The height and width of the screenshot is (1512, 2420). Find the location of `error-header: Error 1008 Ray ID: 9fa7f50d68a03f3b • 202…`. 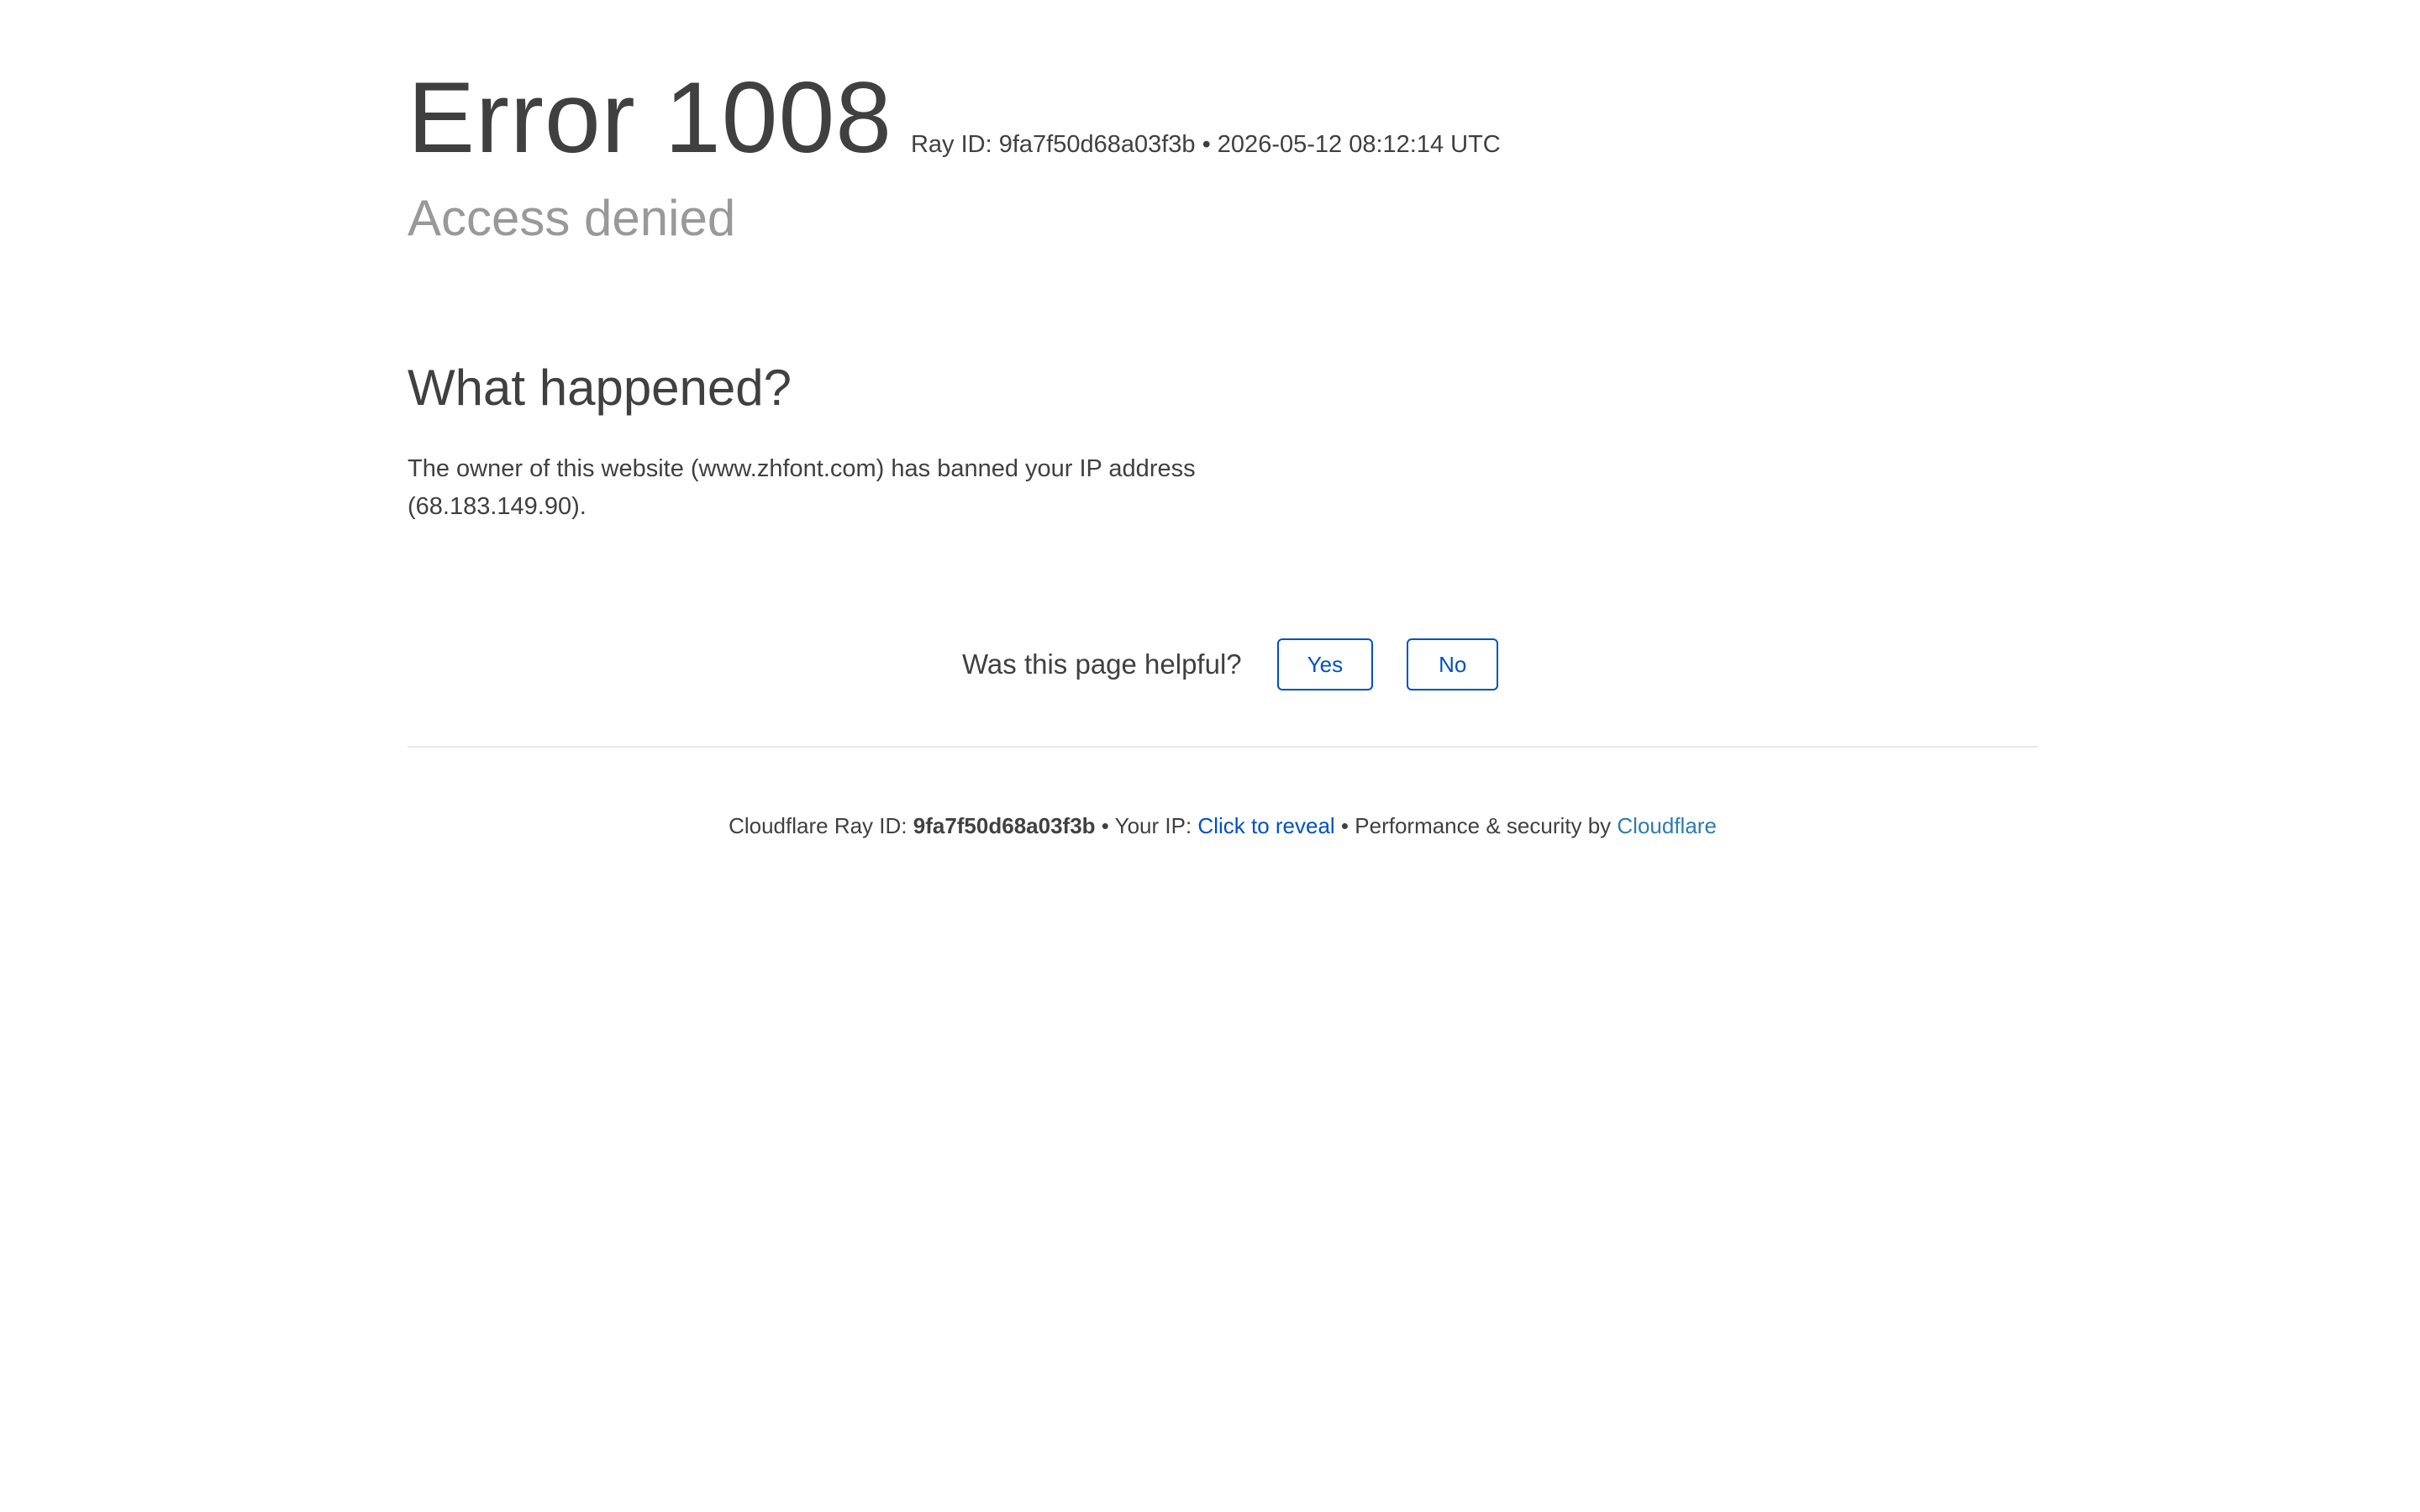

error-header: Error 1008 Ray ID: 9fa7f50d68a03f3b • 202… is located at coordinates (955, 117).